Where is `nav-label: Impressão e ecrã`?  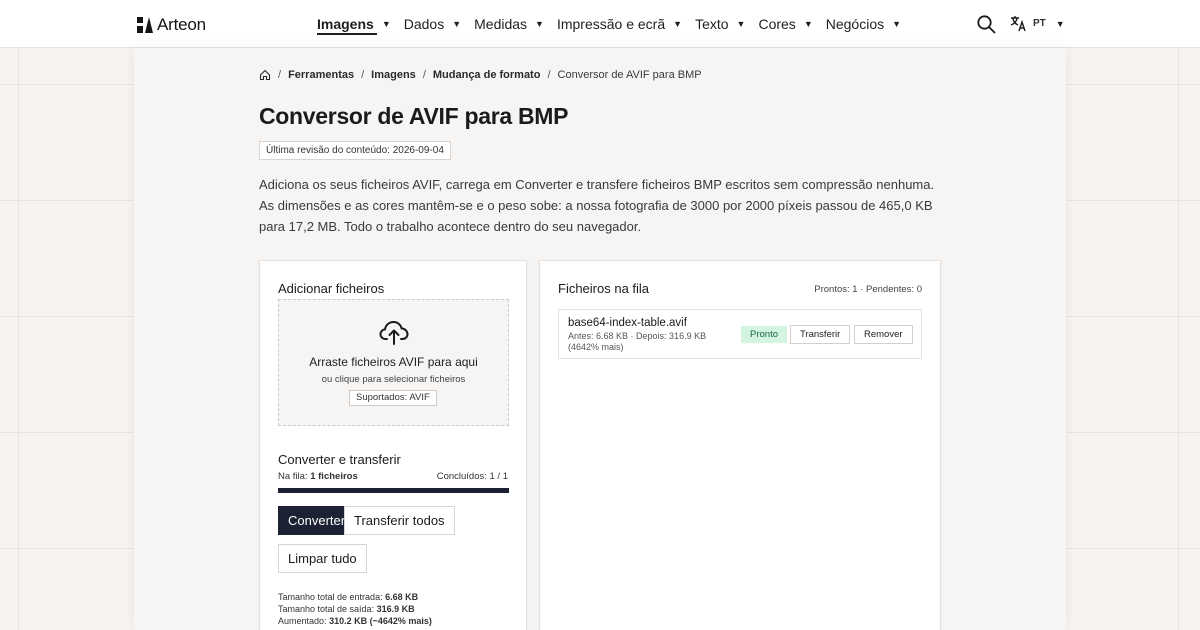
nav-label: Impressão e ecrã is located at coordinates (611, 24).